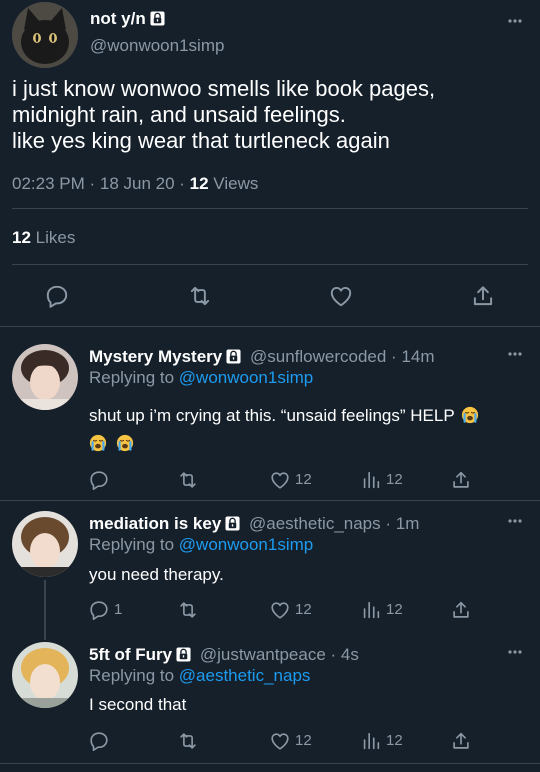  Describe the element at coordinates (334, 523) in the screenshot. I see `handle: @aesthetic_naps · 1m` at that location.